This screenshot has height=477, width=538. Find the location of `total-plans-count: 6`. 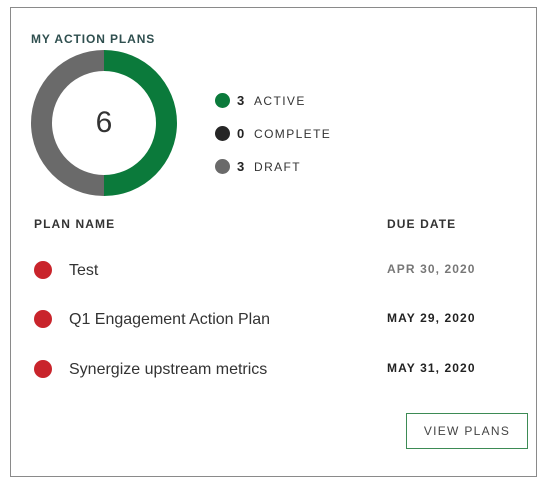

total-plans-count: 6 is located at coordinates (104, 122).